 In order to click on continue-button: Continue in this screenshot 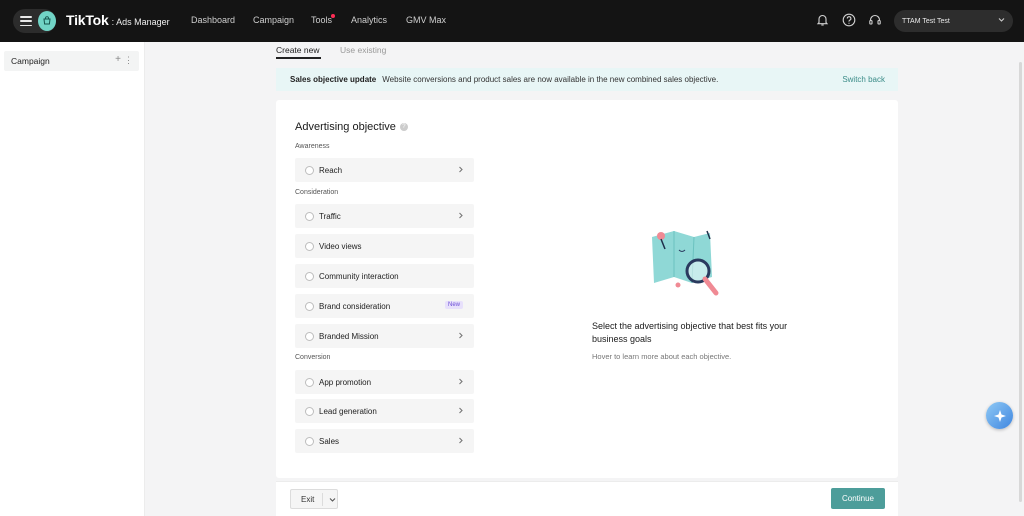, I will do `click(858, 498)`.